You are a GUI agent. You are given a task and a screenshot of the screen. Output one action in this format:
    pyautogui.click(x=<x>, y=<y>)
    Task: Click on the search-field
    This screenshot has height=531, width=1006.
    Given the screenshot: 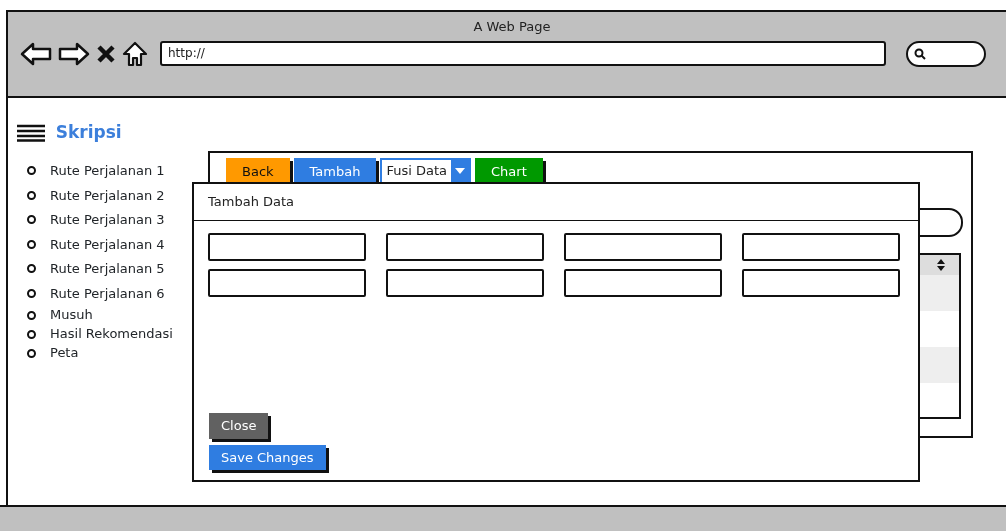 What is the action you would take?
    pyautogui.click(x=946, y=53)
    